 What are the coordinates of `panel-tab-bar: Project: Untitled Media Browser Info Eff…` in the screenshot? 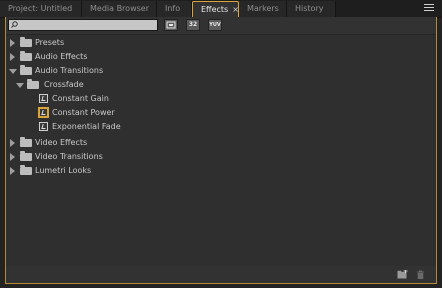 It's located at (221, 9).